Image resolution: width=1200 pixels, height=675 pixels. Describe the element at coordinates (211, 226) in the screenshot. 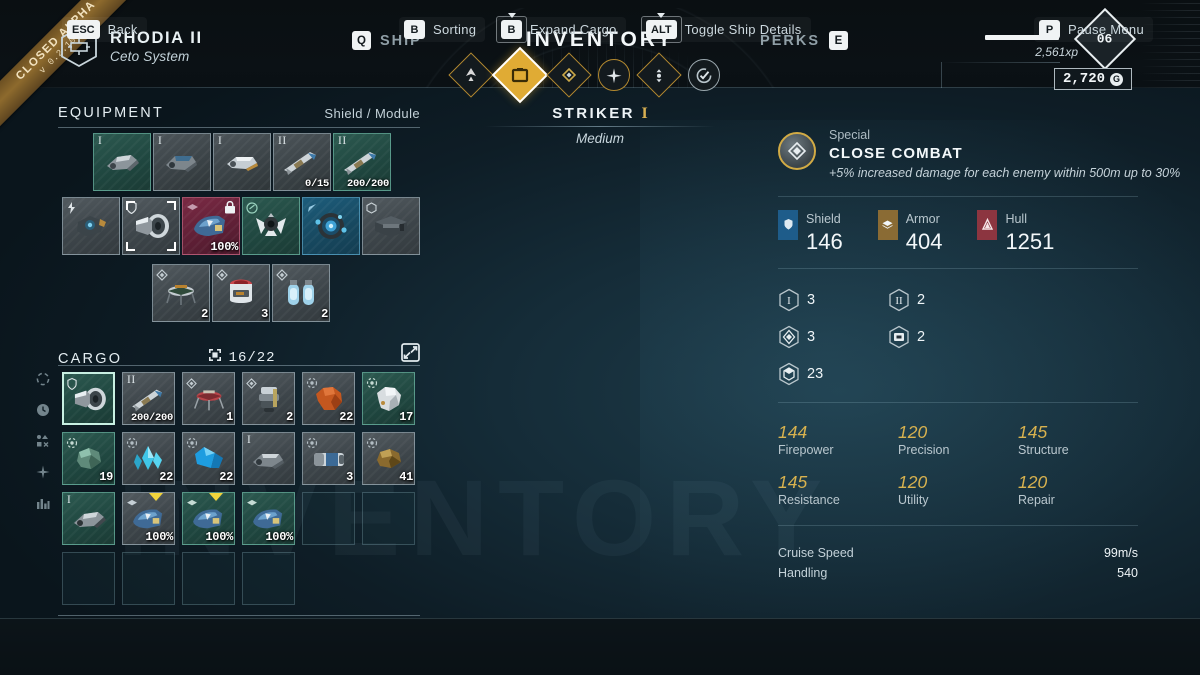

I see `equipment-module-slot: 100%` at that location.